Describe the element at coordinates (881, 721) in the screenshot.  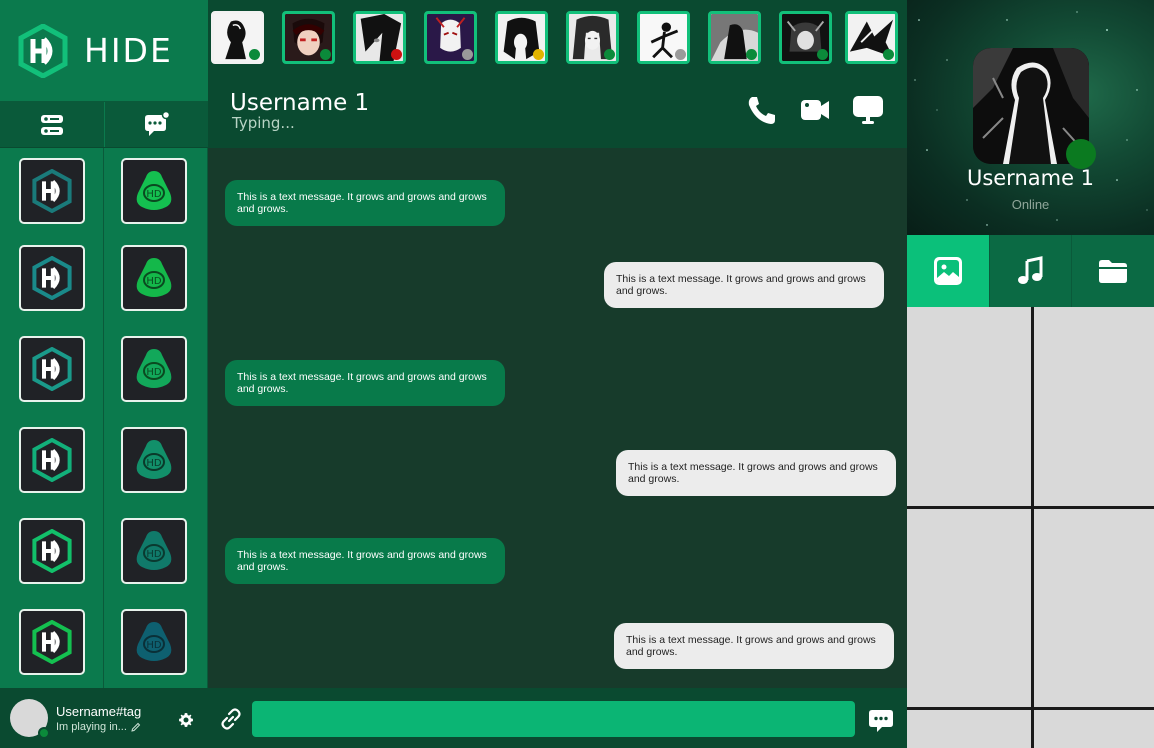
I see `chat-send-icon` at that location.